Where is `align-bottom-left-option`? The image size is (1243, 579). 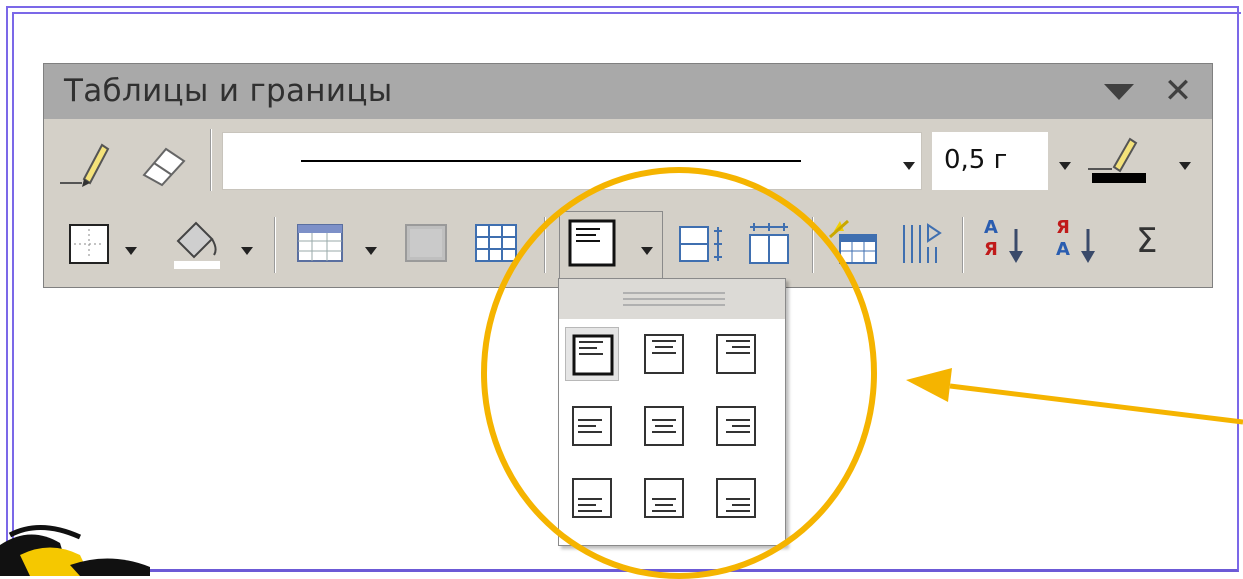
align-bottom-left-option is located at coordinates (592, 498).